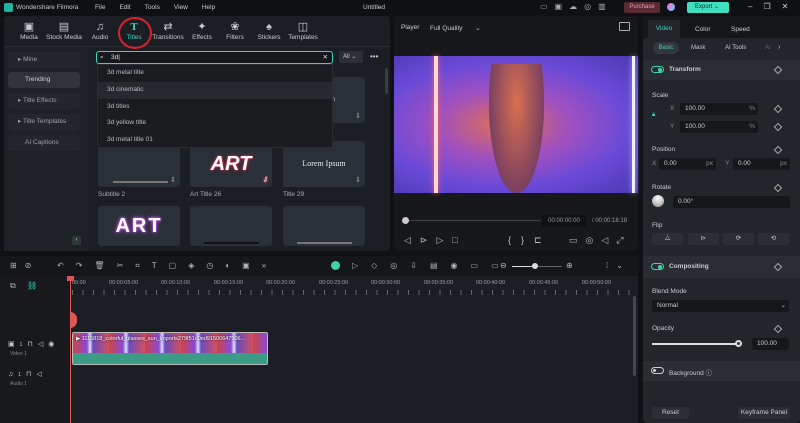 This screenshot has width=800, height=423. Describe the element at coordinates (703, 239) in the screenshot. I see `flip-horizontal-button: ⊳` at that location.